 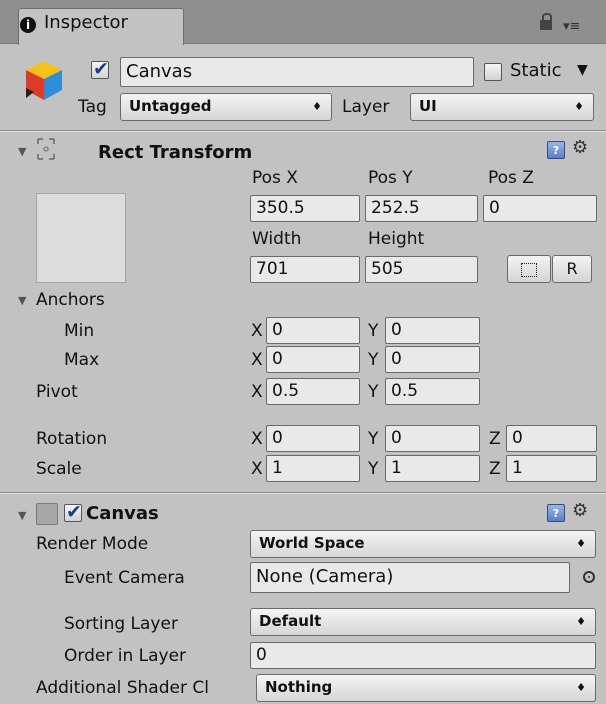 I want to click on gameobject-name-input: Canvas, so click(x=297, y=72).